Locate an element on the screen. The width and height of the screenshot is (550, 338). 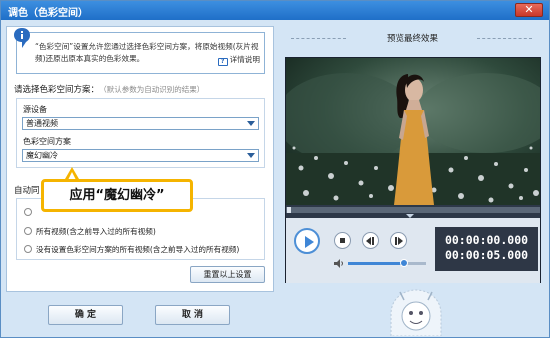
stop-icon is located at coordinates (342, 240).